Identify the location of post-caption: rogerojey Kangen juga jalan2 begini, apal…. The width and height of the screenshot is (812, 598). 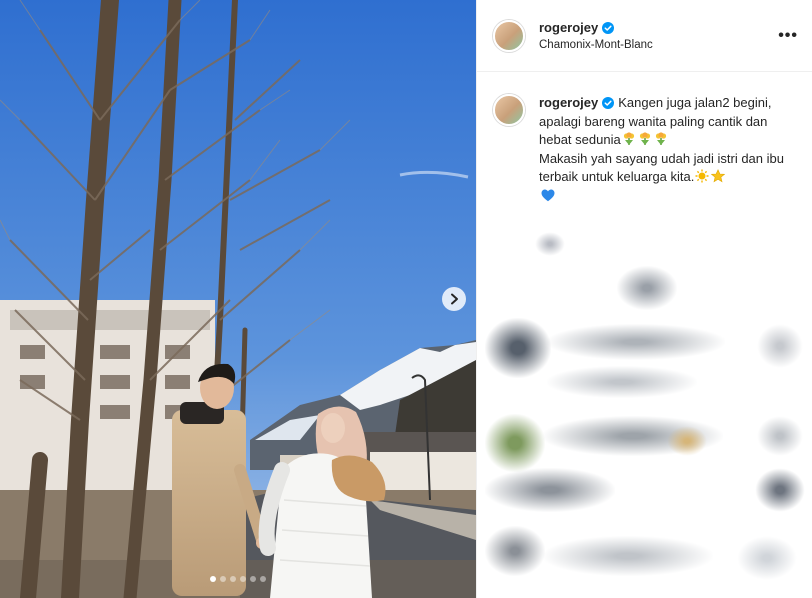
(644, 139).